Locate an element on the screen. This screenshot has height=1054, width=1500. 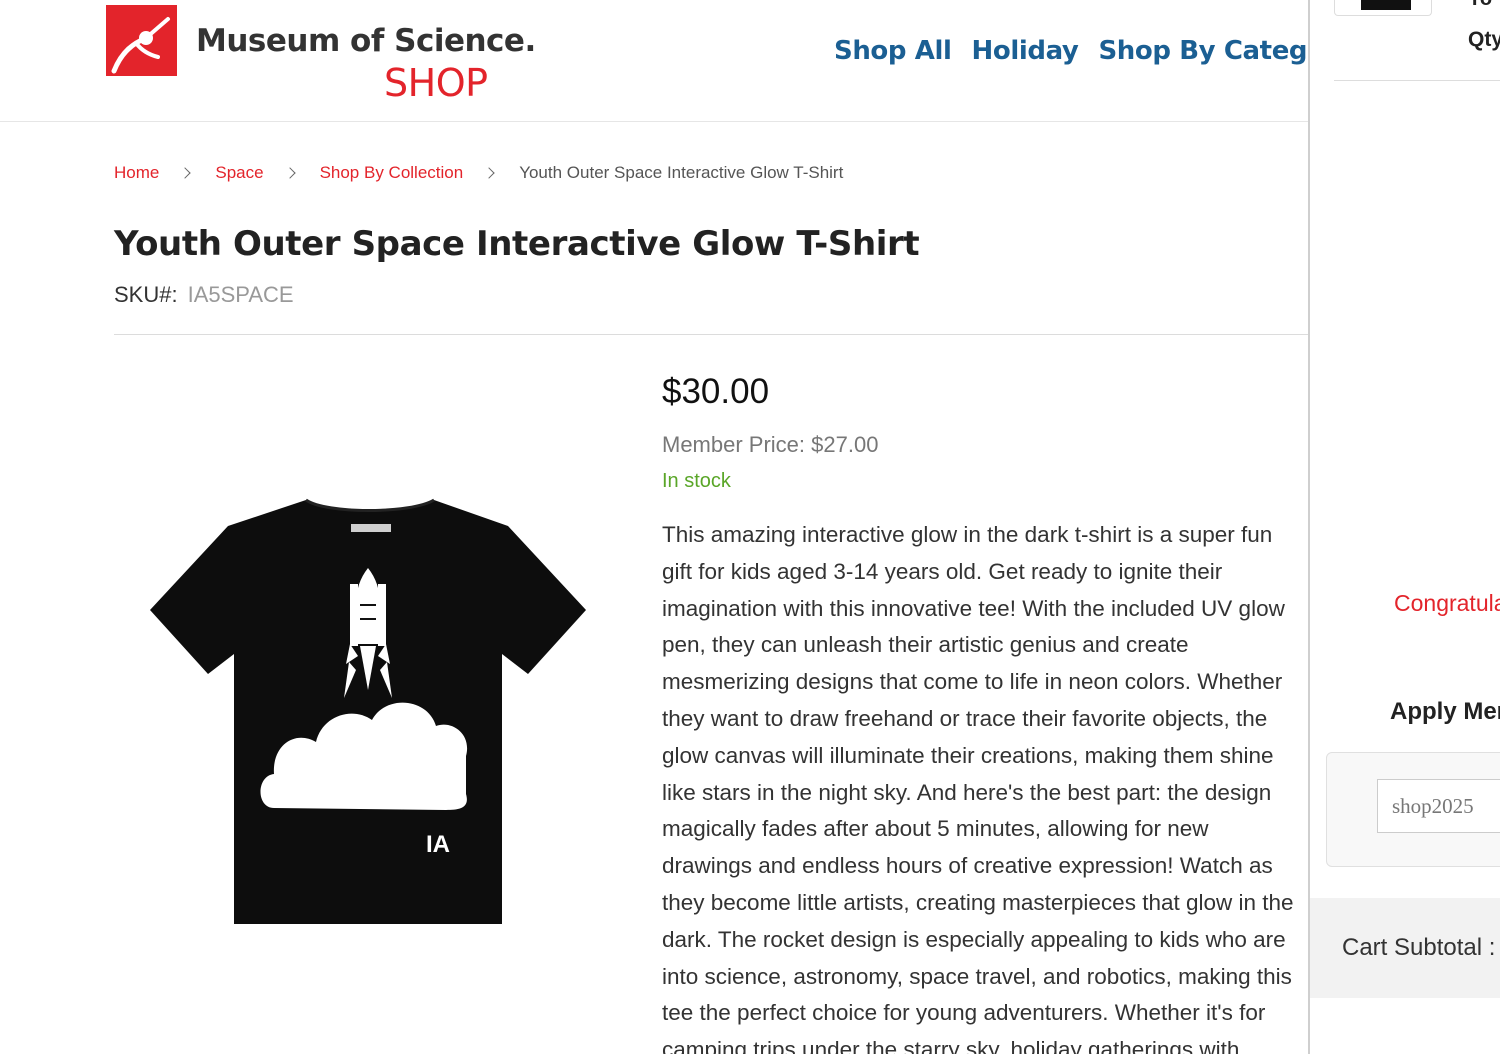
cart-subtotal-bar: Cart Subtotal : is located at coordinates (1405, 948).